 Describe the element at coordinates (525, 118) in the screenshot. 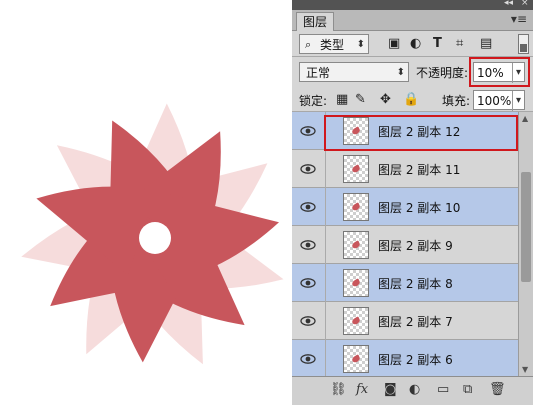

I see `scroll-up-icon: ▲` at that location.